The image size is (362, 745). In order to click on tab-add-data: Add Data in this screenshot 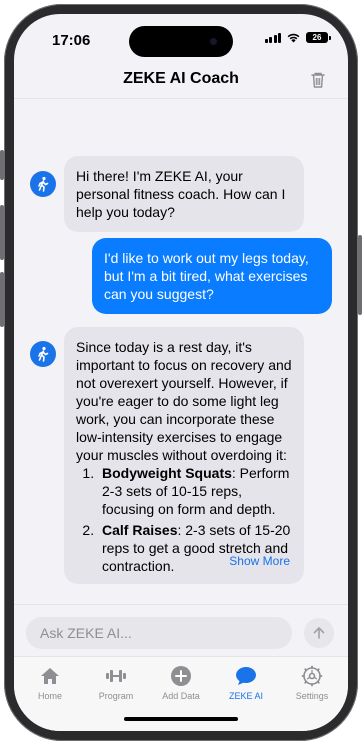, I will do `click(181, 683)`.